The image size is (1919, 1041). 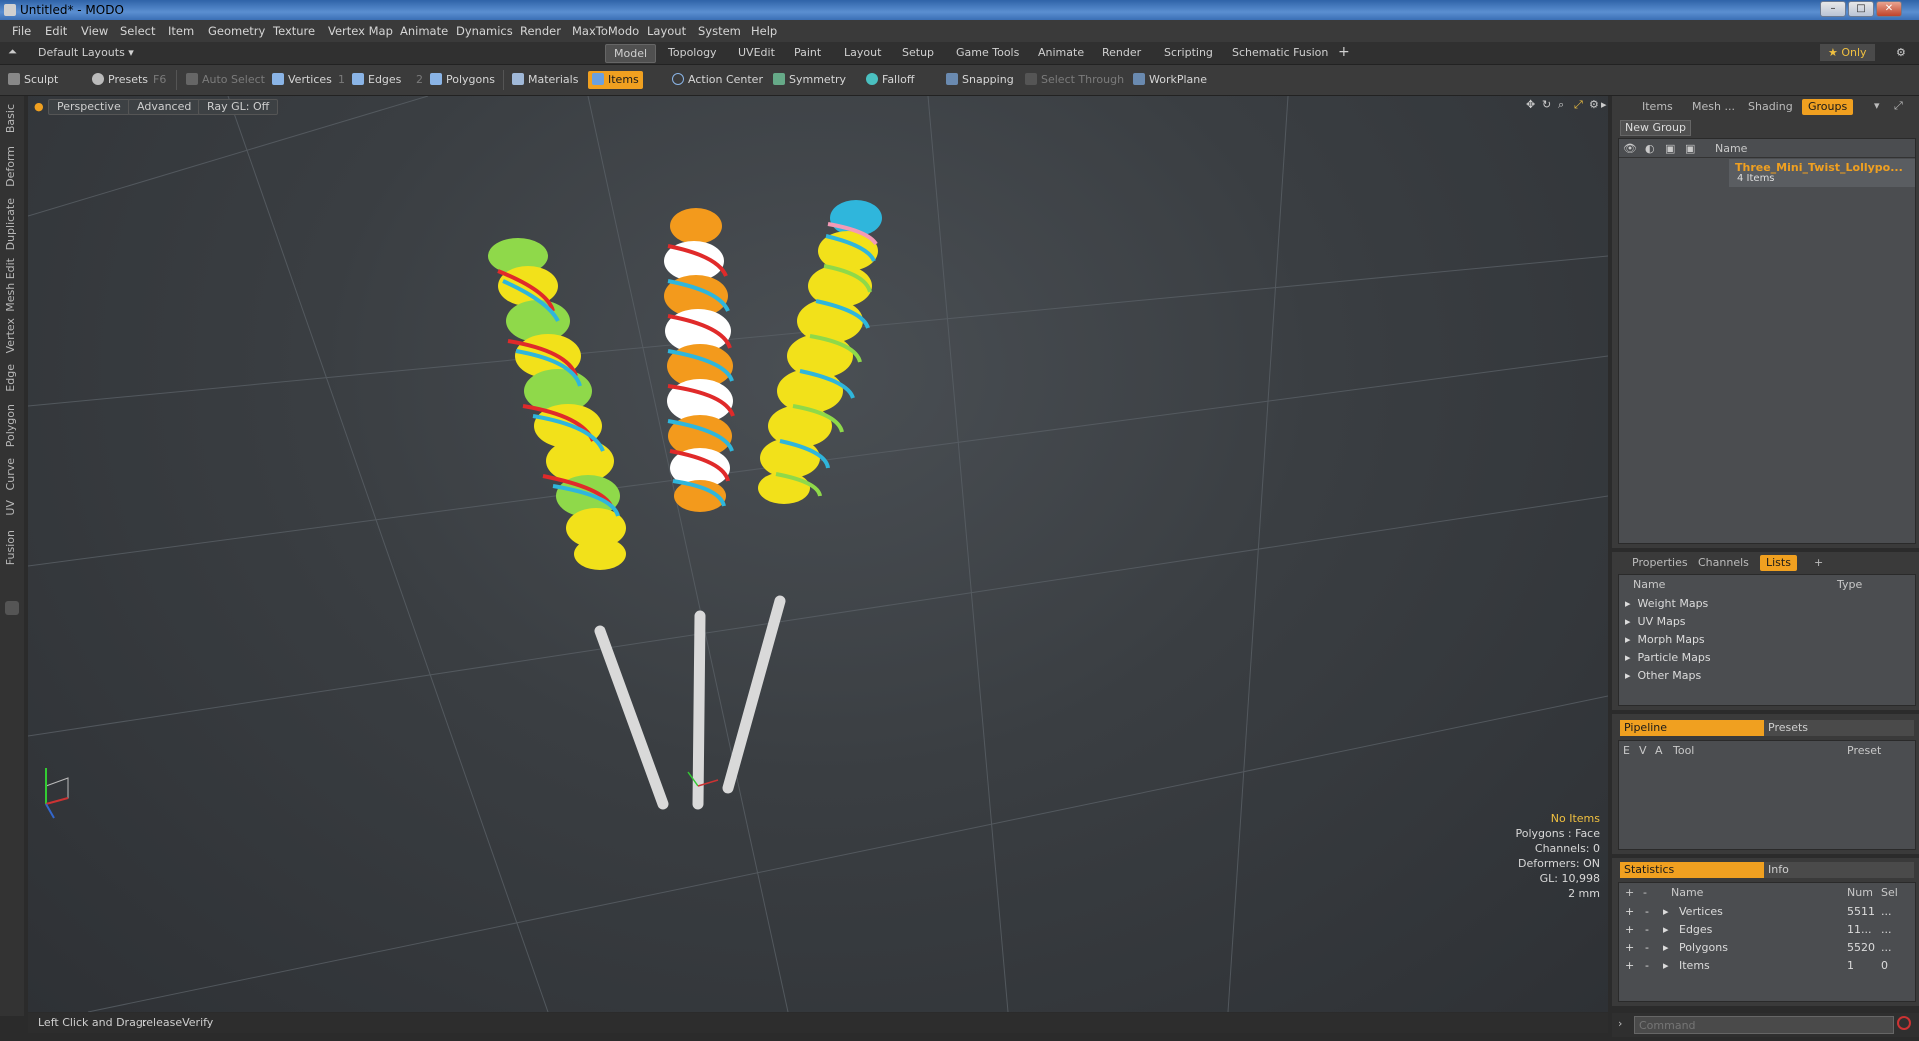 What do you see at coordinates (692, 52) in the screenshot?
I see `tab-topology: Topology` at bounding box center [692, 52].